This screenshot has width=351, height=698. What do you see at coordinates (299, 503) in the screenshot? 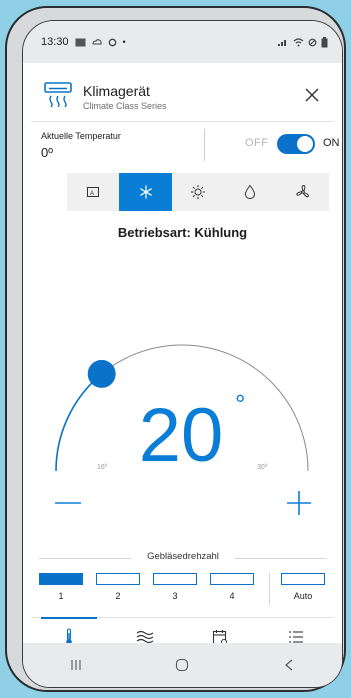
I see `increase-button` at bounding box center [299, 503].